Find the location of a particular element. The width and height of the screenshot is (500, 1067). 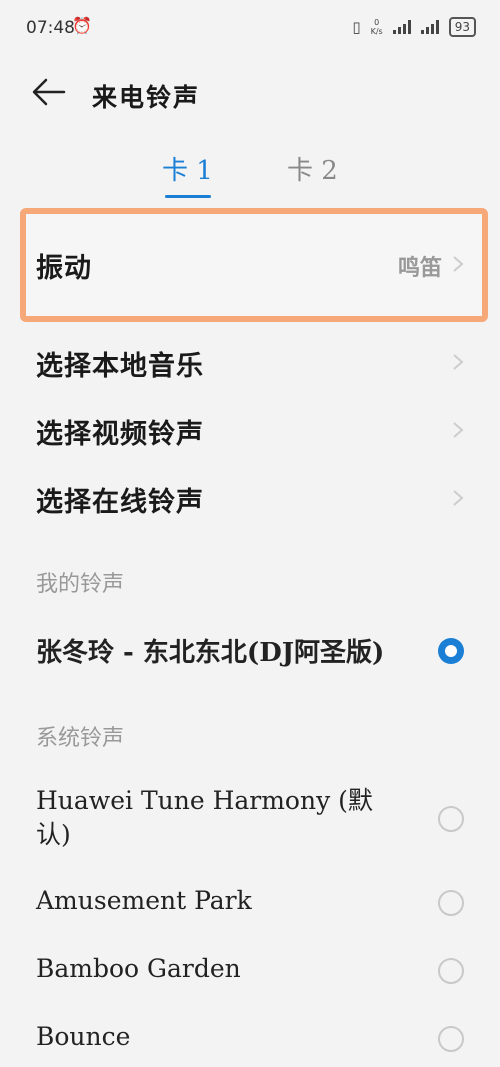

battery-indicator: 93 is located at coordinates (462, 27).